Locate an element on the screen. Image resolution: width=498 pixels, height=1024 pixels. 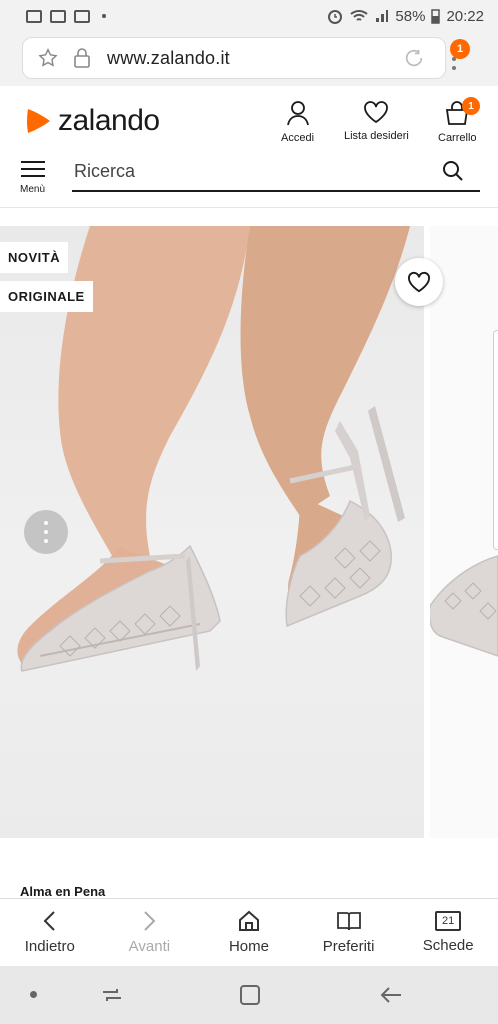
outlook-notification-icon is located at coordinates (58, 16).